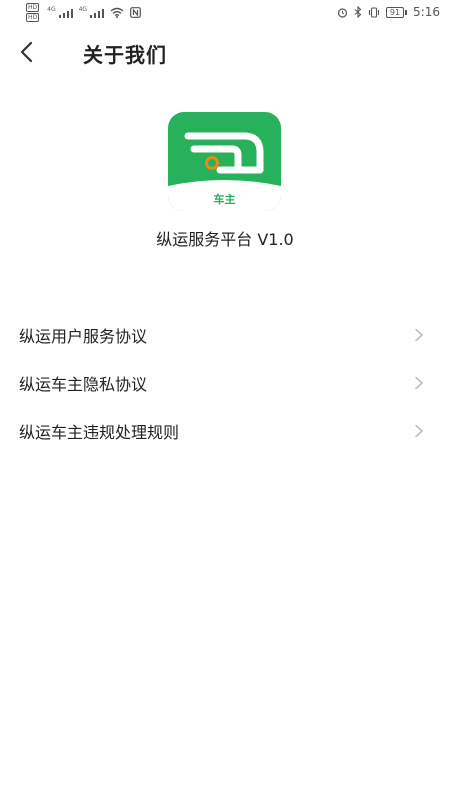 Image resolution: width=450 pixels, height=800 pixels. I want to click on chevron-left-icon, so click(26, 52).